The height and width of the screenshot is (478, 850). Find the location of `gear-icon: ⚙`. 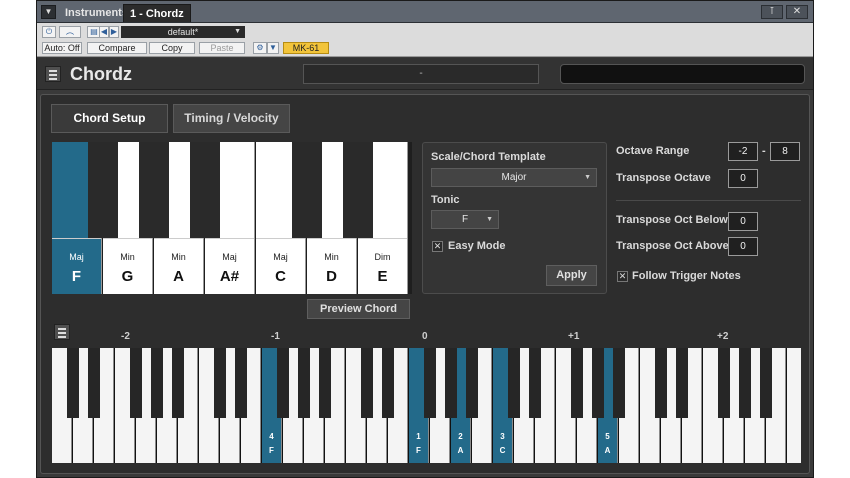

gear-icon: ⚙ is located at coordinates (260, 48).